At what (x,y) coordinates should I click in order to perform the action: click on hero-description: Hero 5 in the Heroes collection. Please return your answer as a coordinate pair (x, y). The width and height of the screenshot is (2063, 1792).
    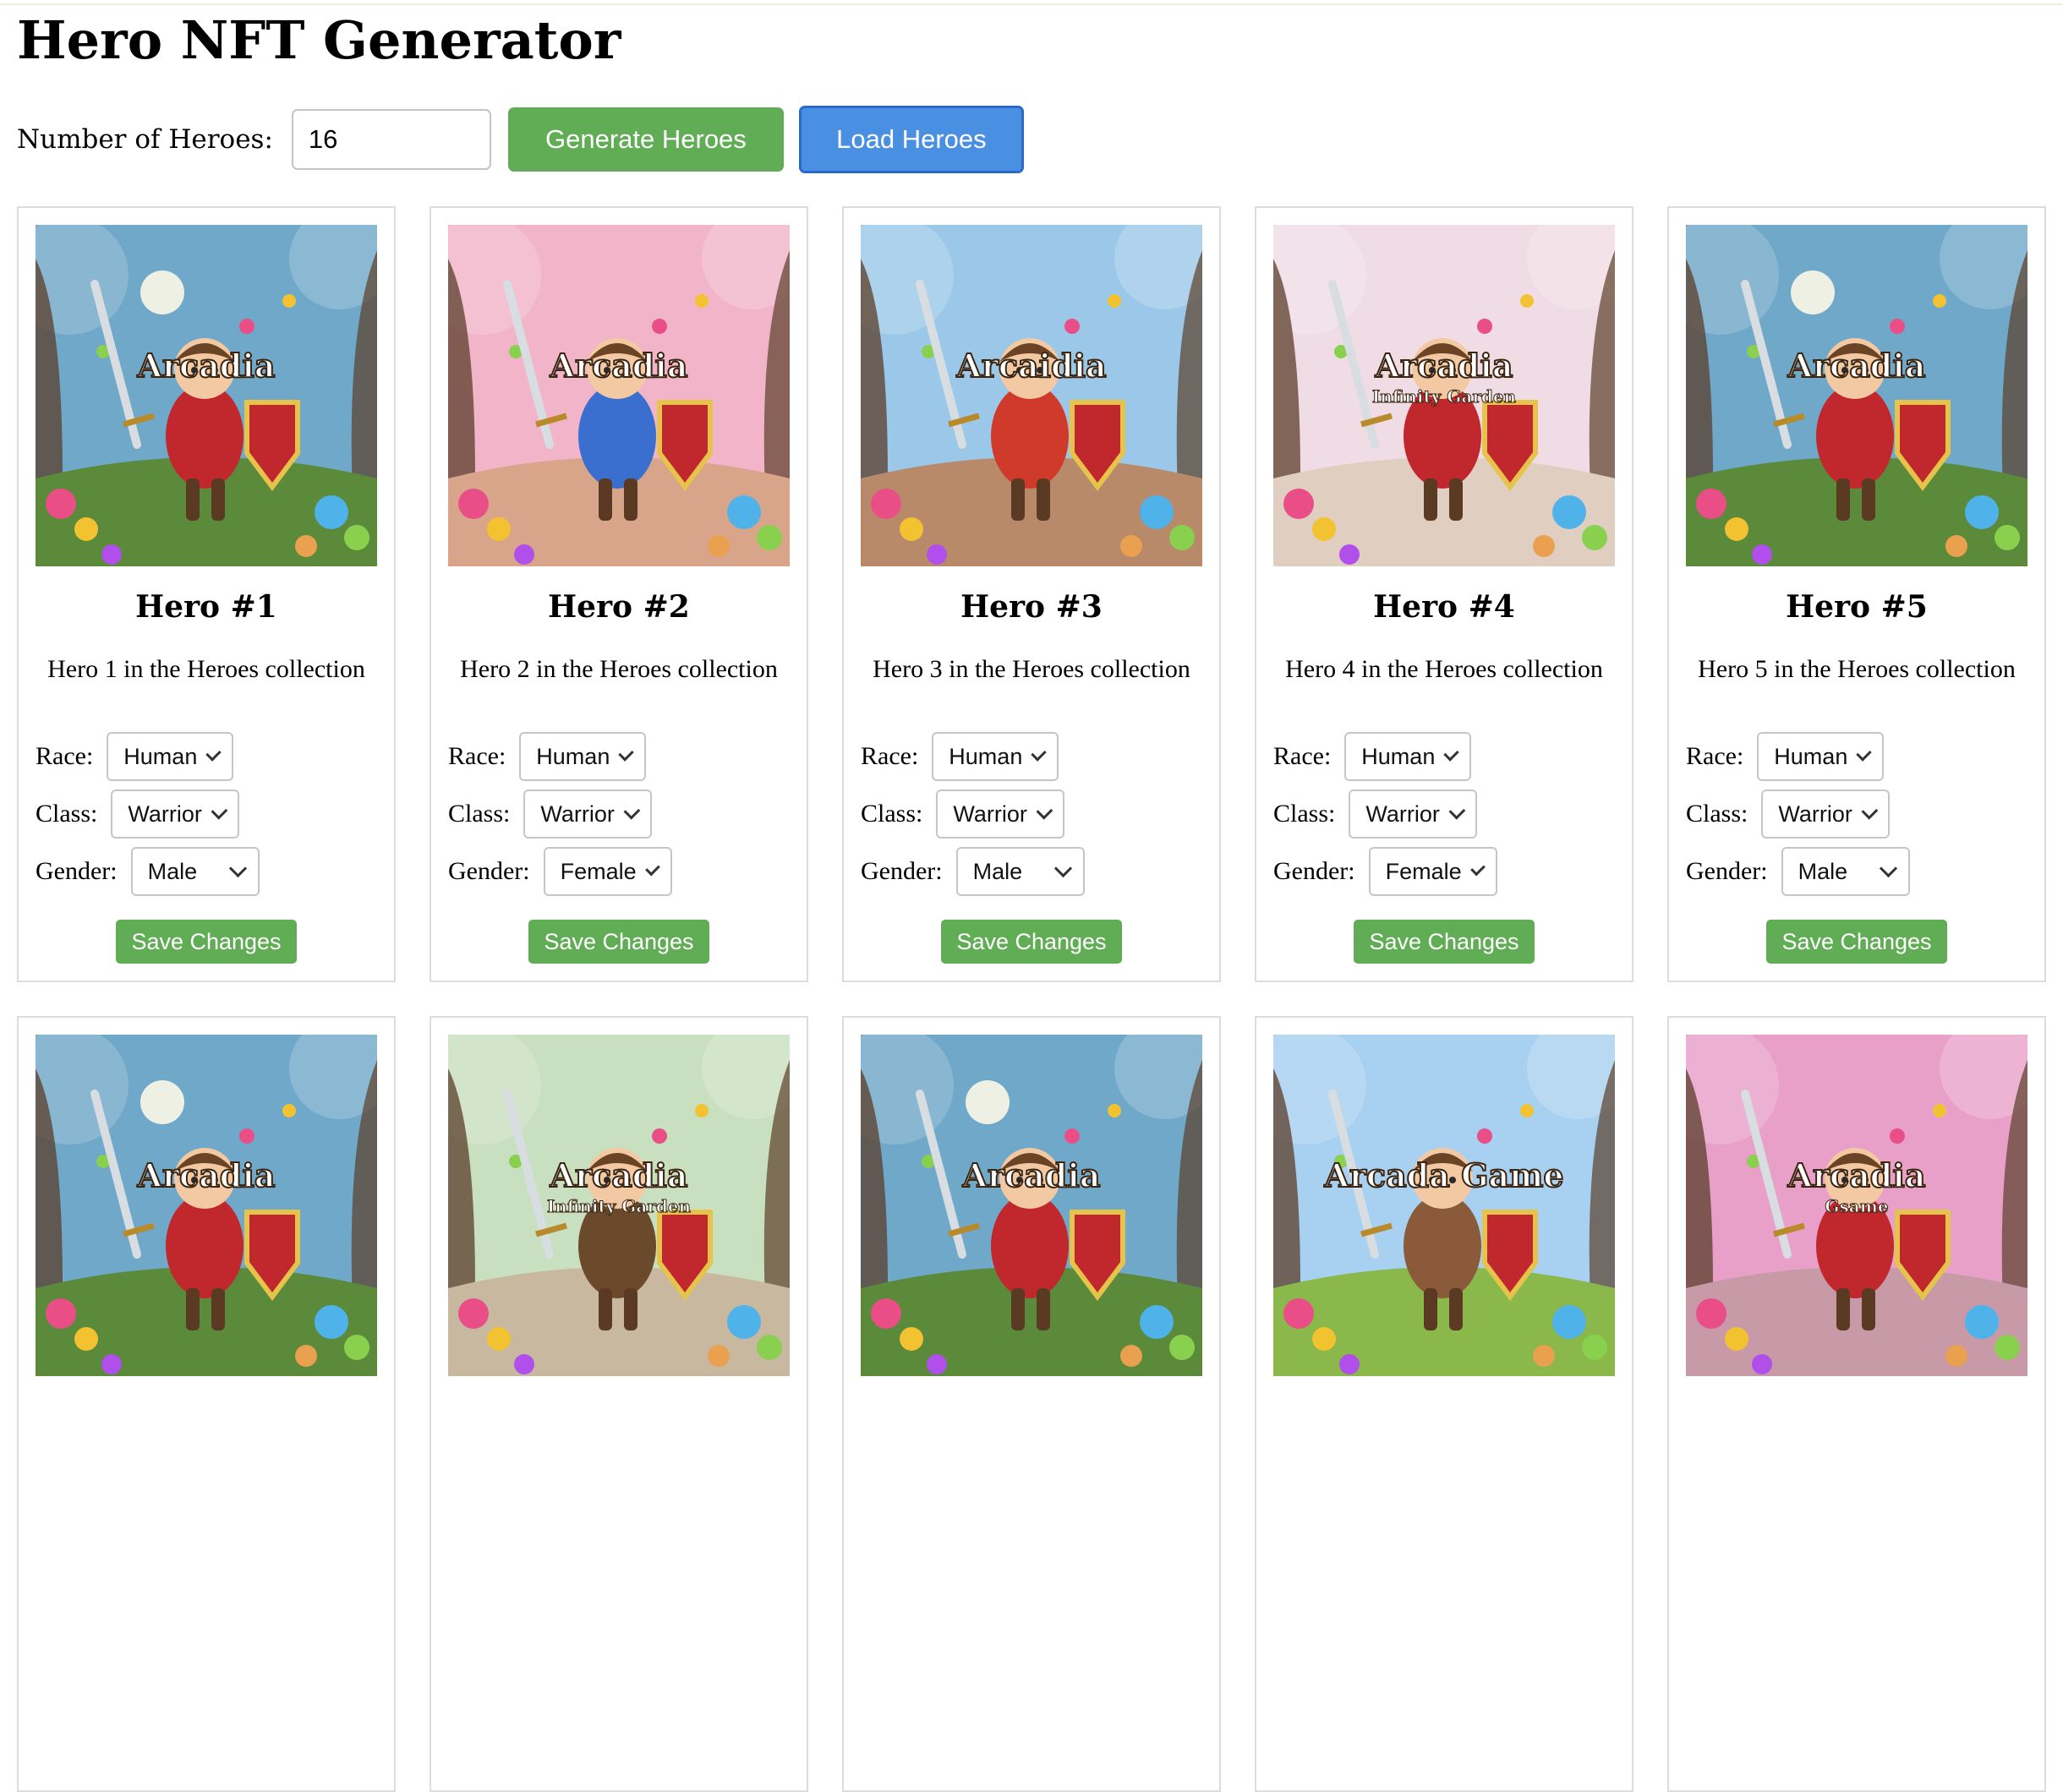
    Looking at the image, I should click on (1857, 669).